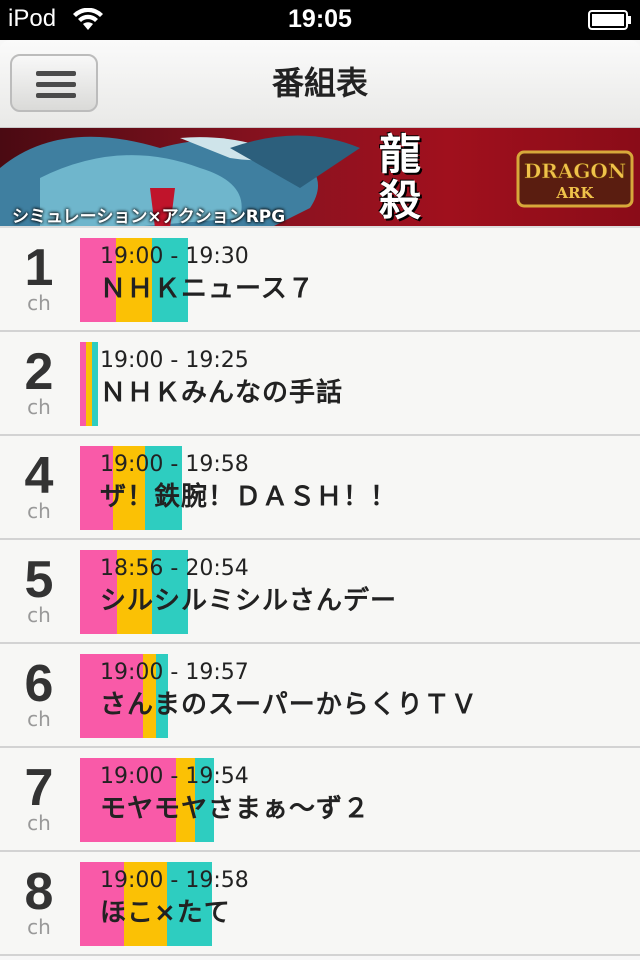  I want to click on program-title: モヤモヤさまぁ～ず２, so click(235, 809).